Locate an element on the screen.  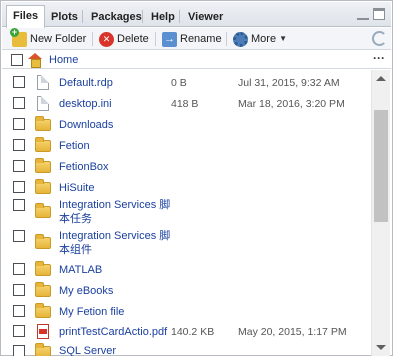
file-modified: Jul 31, 2015, 9:32 AM is located at coordinates (289, 83).